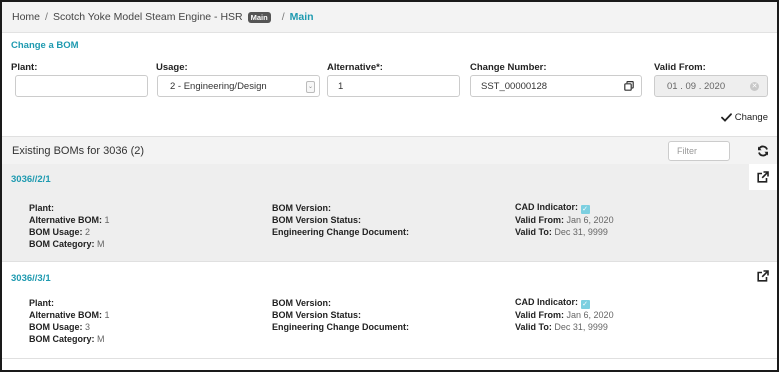  Describe the element at coordinates (763, 151) in the screenshot. I see `refresh-icon` at that location.